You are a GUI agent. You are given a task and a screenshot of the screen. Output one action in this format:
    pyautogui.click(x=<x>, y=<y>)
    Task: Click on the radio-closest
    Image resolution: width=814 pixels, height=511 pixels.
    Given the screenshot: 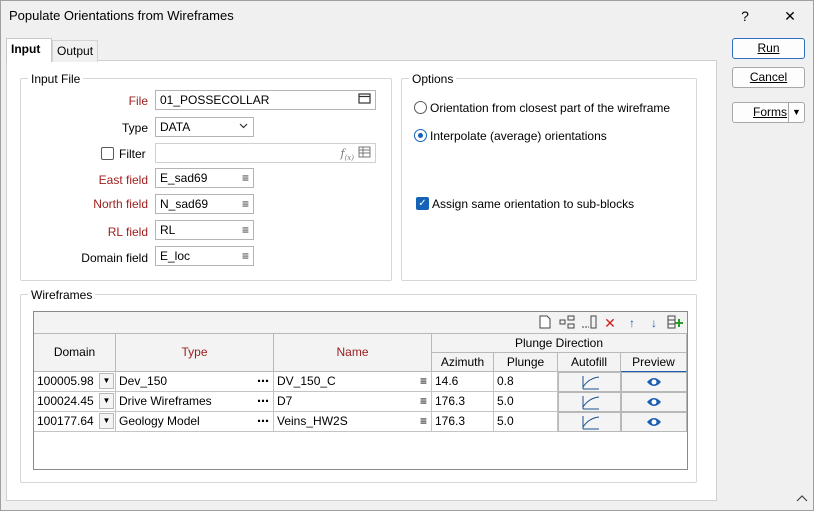 What is the action you would take?
    pyautogui.click(x=420, y=107)
    